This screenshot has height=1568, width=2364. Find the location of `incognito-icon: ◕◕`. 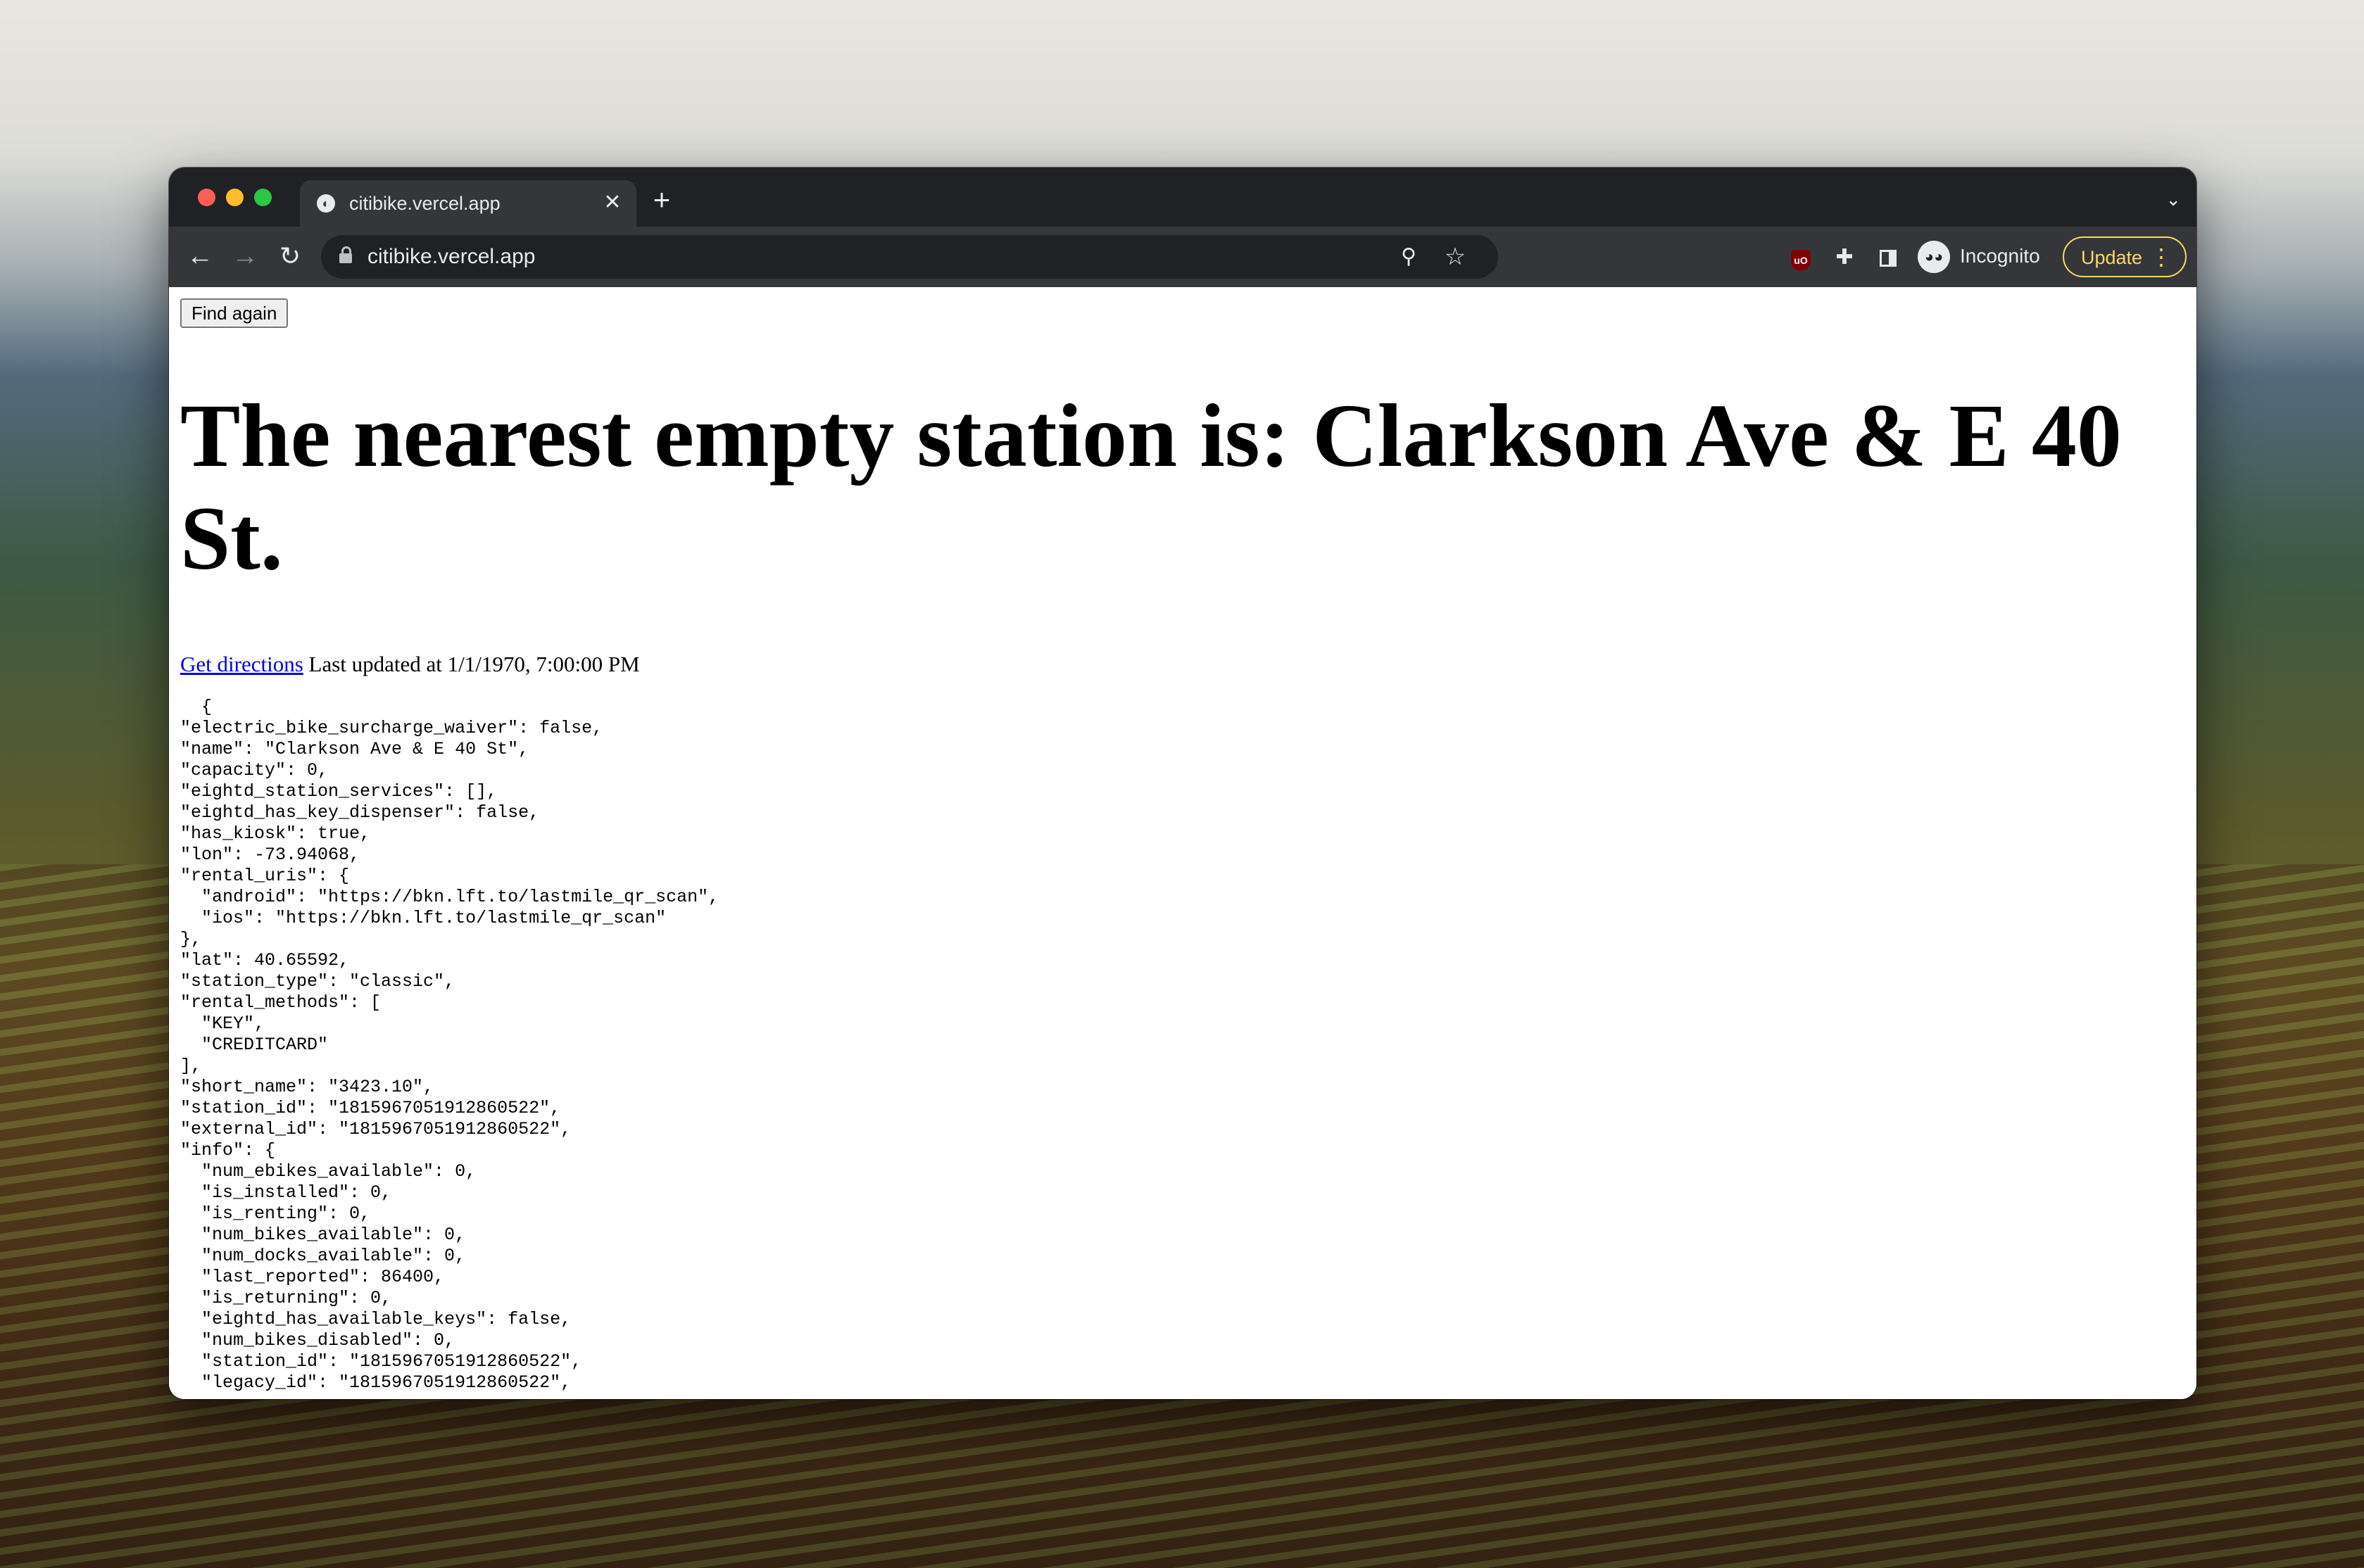

incognito-icon: ◕◕ is located at coordinates (1934, 257).